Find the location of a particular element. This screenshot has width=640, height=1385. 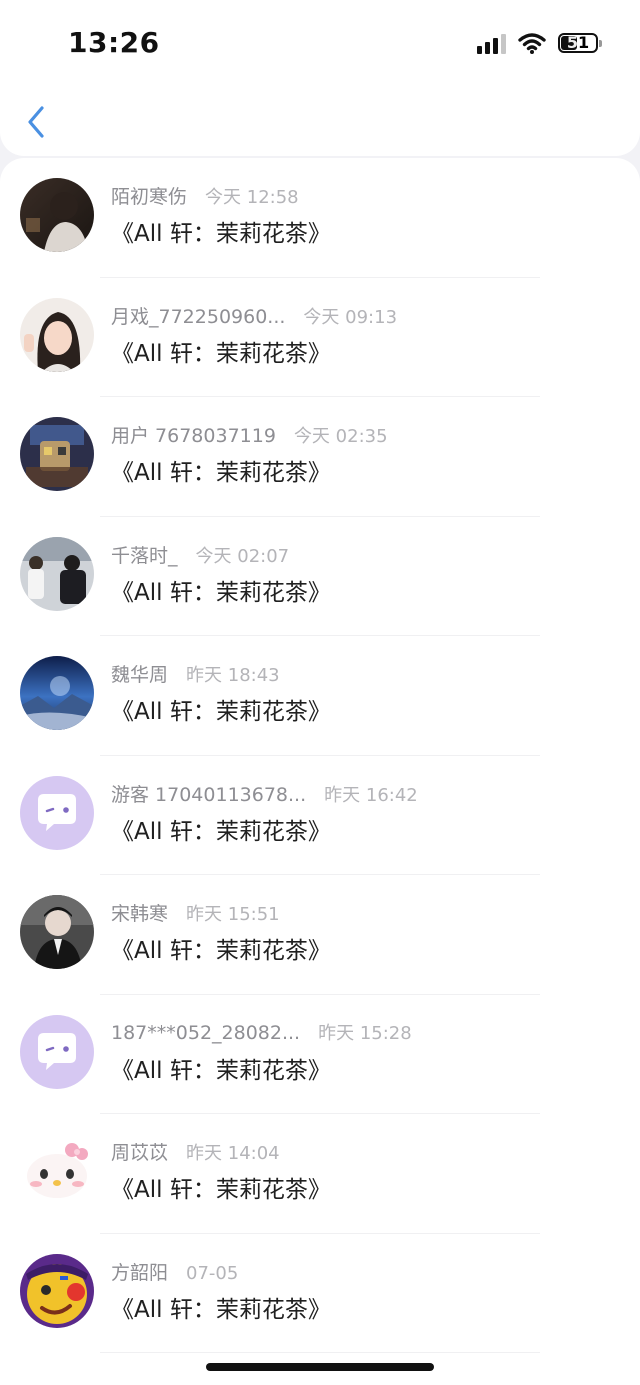

battery-icon: 51 is located at coordinates (580, 43).